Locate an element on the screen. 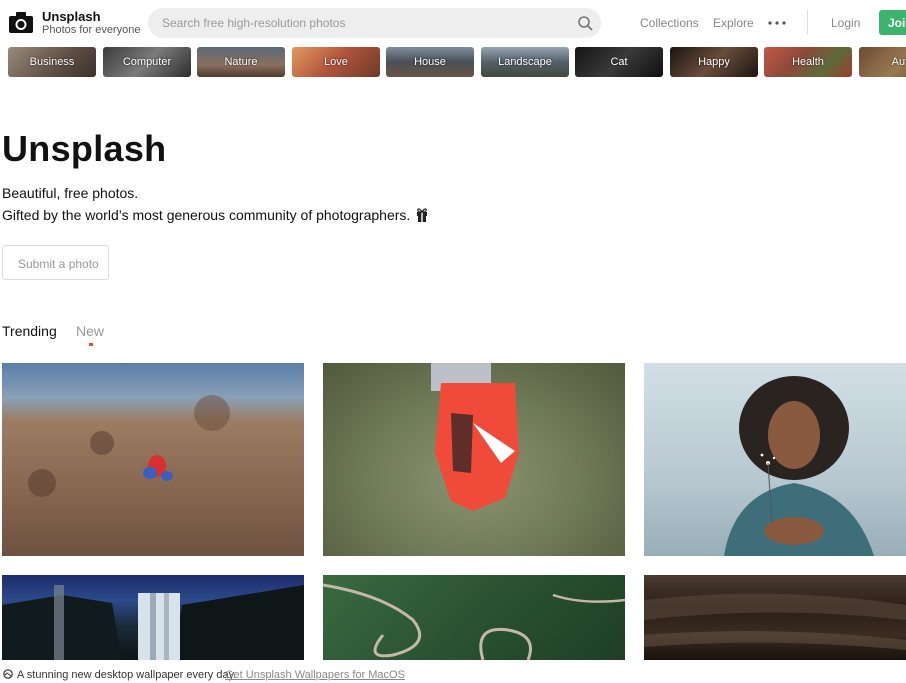 The width and height of the screenshot is (906, 683). wallpapers-link: Get Unsplash Wallpapers for MacOS is located at coordinates (315, 675).